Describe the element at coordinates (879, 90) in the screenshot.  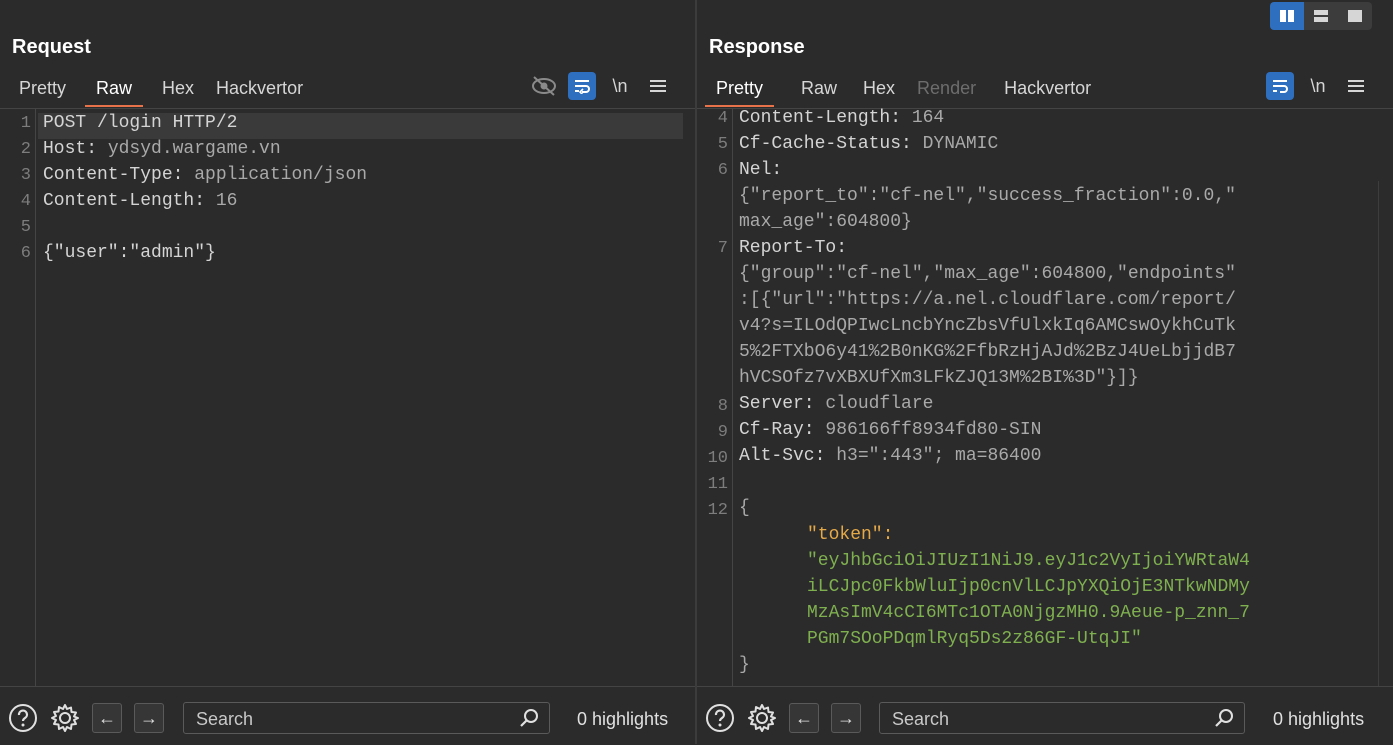
I see `response-tab-hex: Hex` at that location.